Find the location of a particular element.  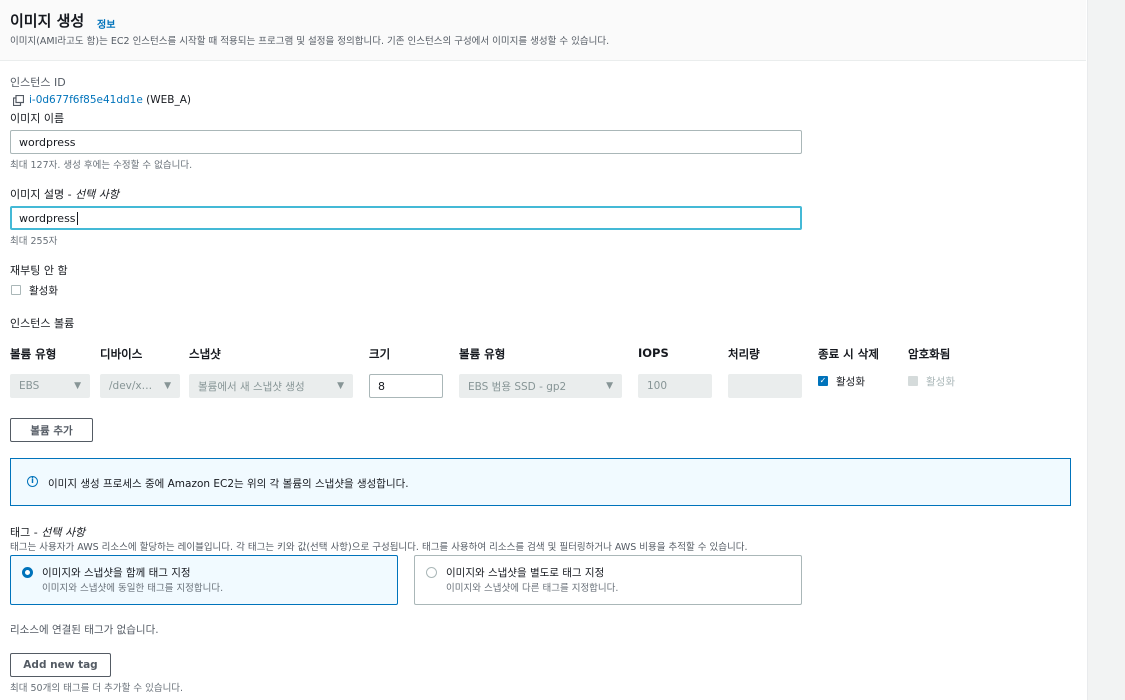

throughput-input is located at coordinates (765, 386).